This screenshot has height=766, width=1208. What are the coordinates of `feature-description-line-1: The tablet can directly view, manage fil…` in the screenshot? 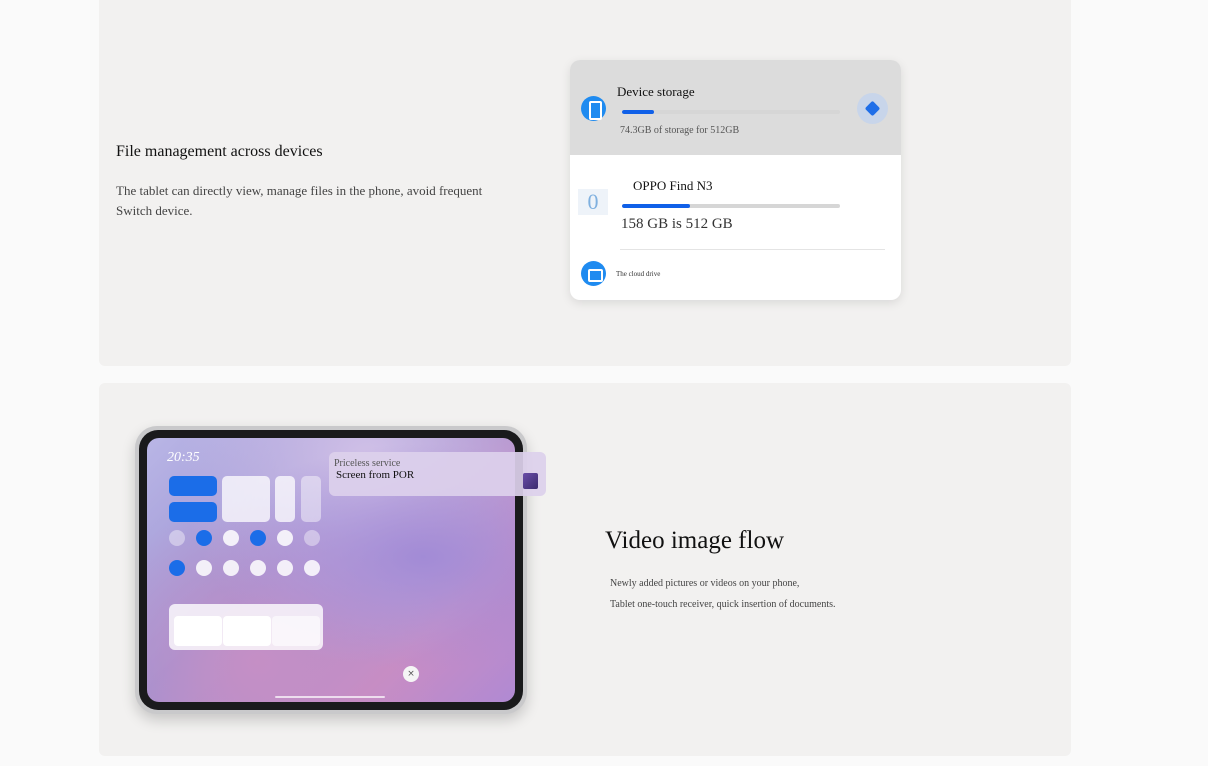 It's located at (299, 190).